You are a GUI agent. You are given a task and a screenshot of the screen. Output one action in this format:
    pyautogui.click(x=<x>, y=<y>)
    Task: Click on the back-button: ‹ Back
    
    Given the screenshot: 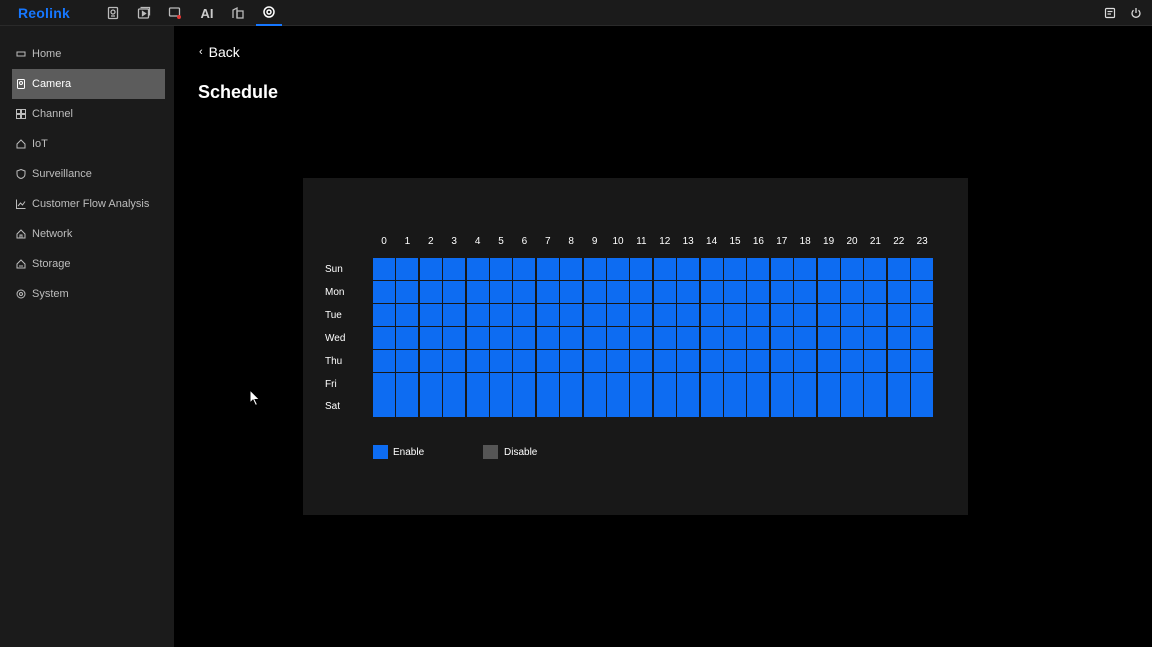 What is the action you would take?
    pyautogui.click(x=219, y=52)
    